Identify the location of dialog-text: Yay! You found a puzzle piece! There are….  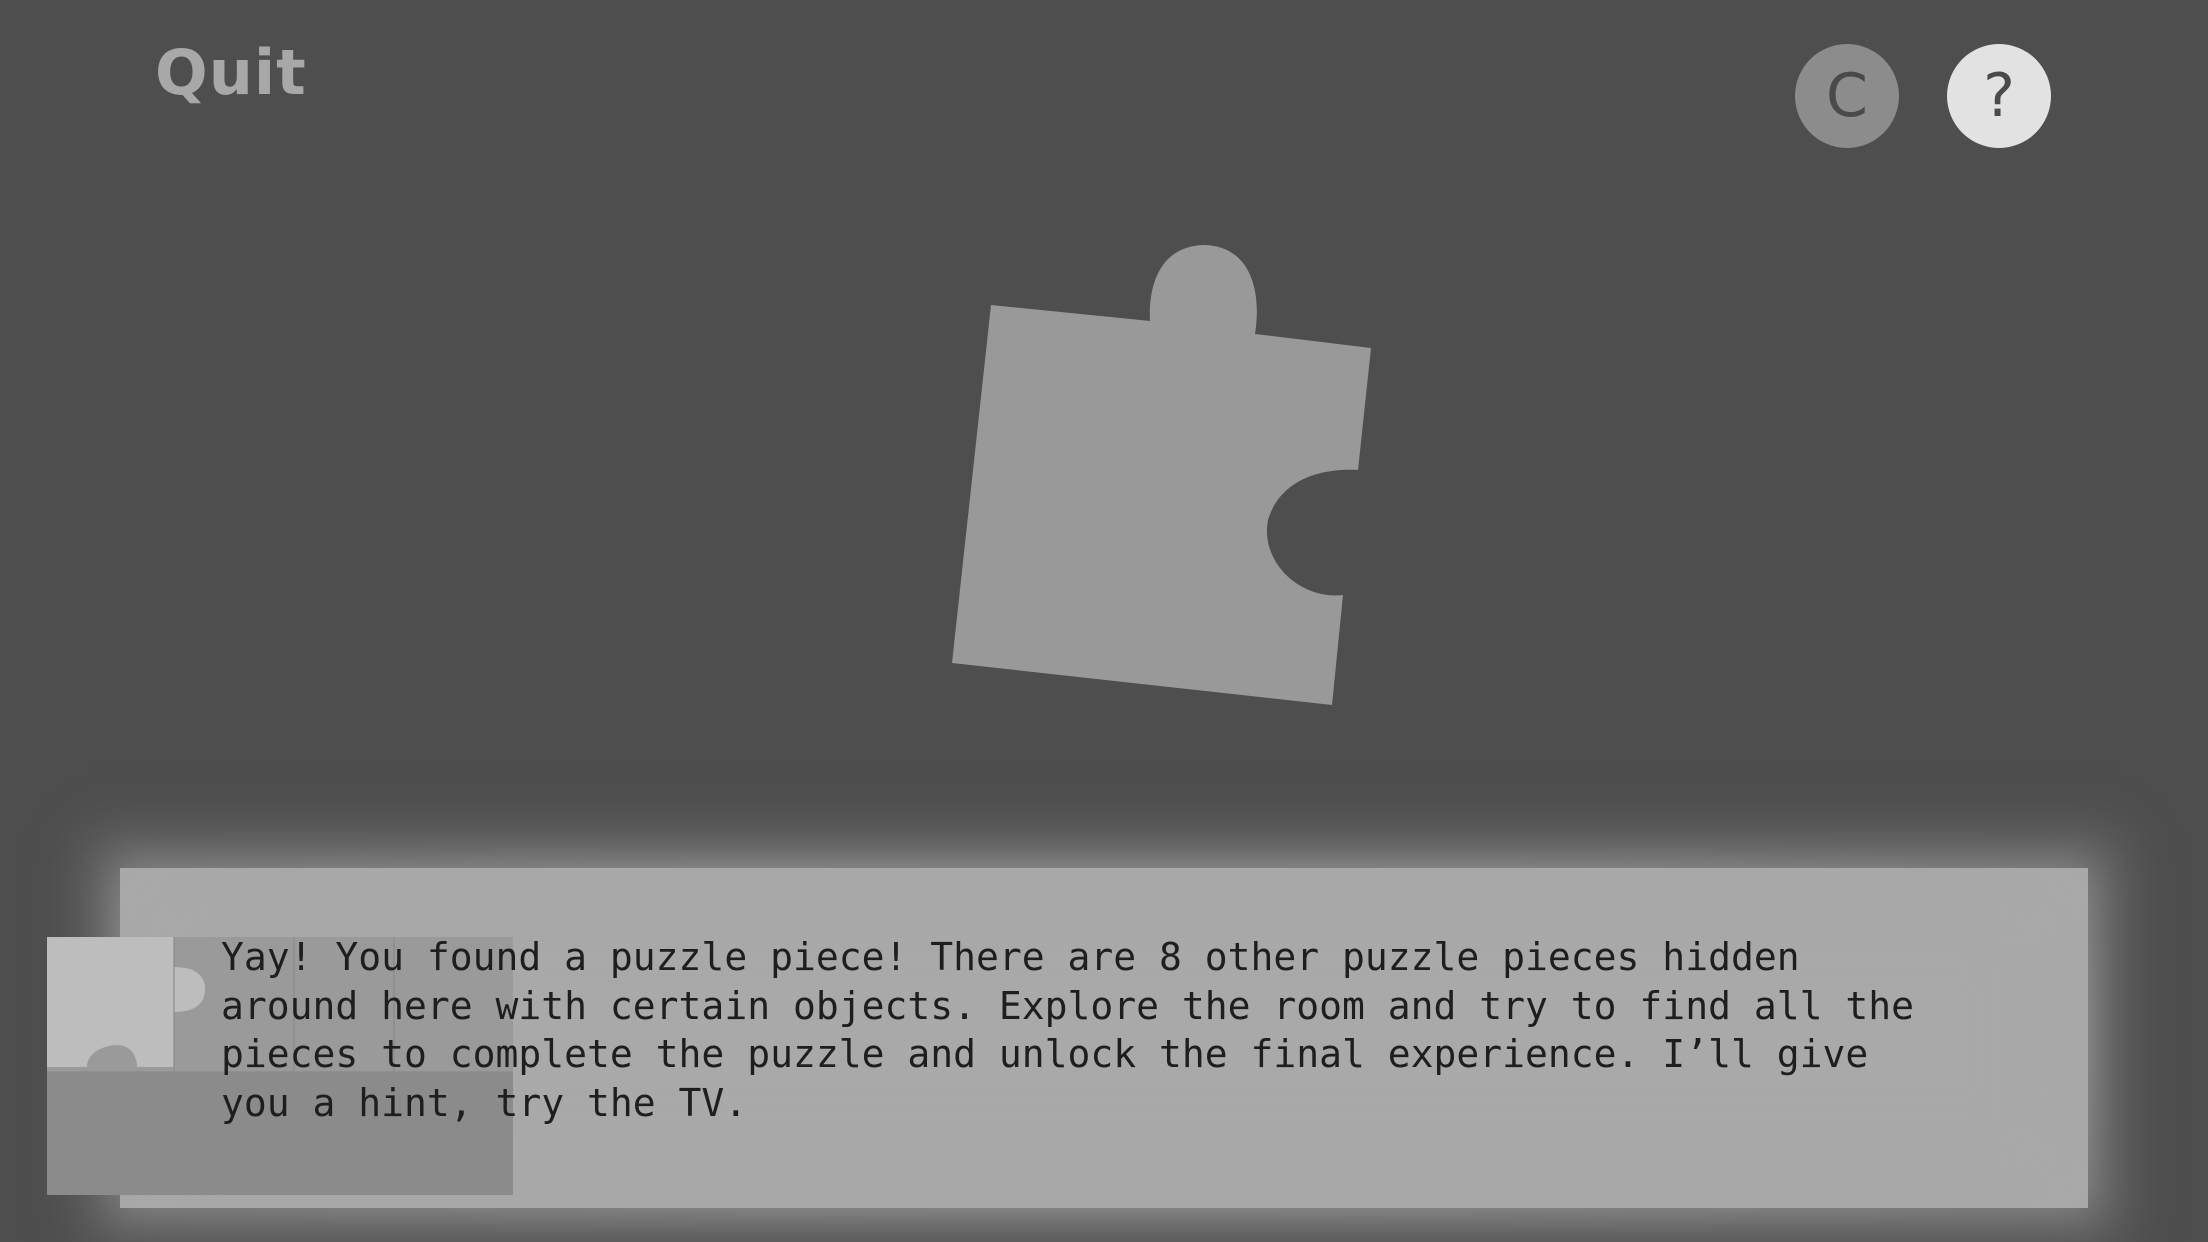
(1067, 1030).